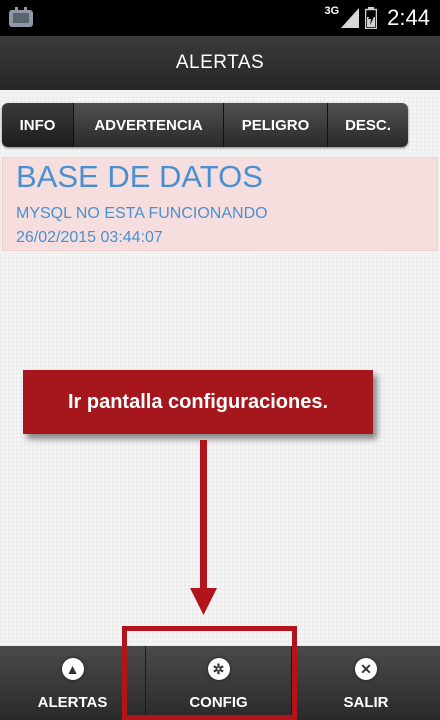 The width and height of the screenshot is (440, 720). I want to click on alert-datetime: 26/02/2015 03:44:07, so click(89, 237).